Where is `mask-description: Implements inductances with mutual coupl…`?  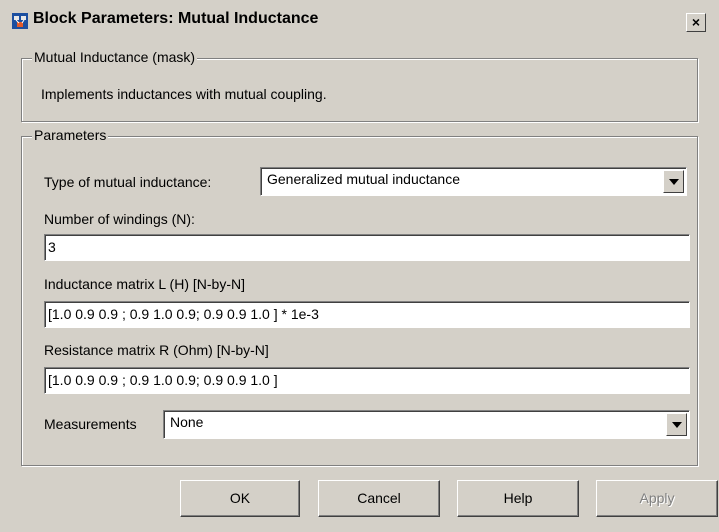
mask-description: Implements inductances with mutual coupl… is located at coordinates (184, 94).